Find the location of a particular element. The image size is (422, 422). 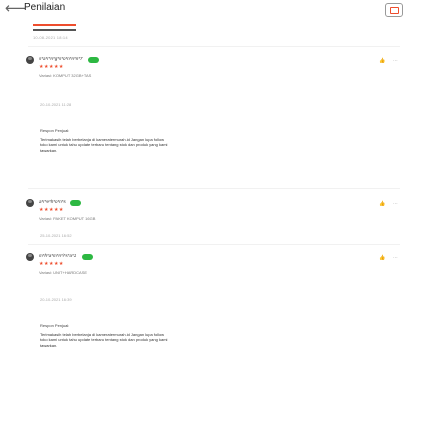

tab-underline is located at coordinates (54, 25).